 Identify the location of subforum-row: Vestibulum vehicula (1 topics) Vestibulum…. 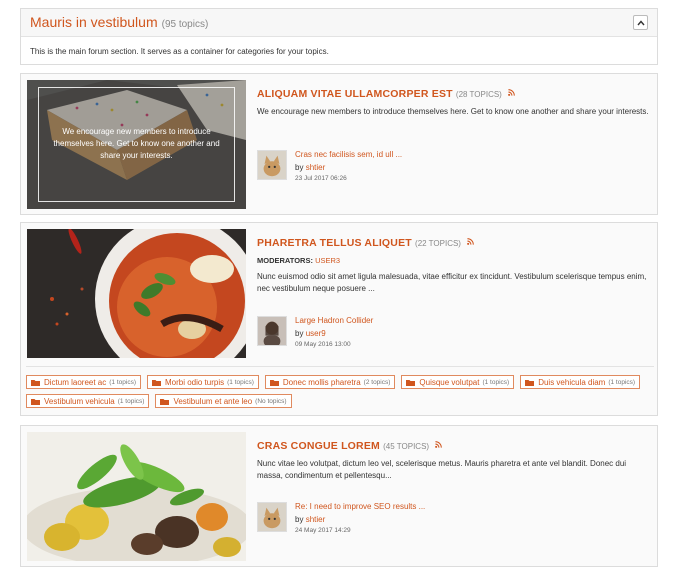
(340, 401).